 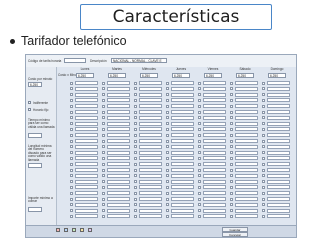 What do you see at coordinates (29, 102) in the screenshot?
I see `indiferente-checkbox` at bounding box center [29, 102].